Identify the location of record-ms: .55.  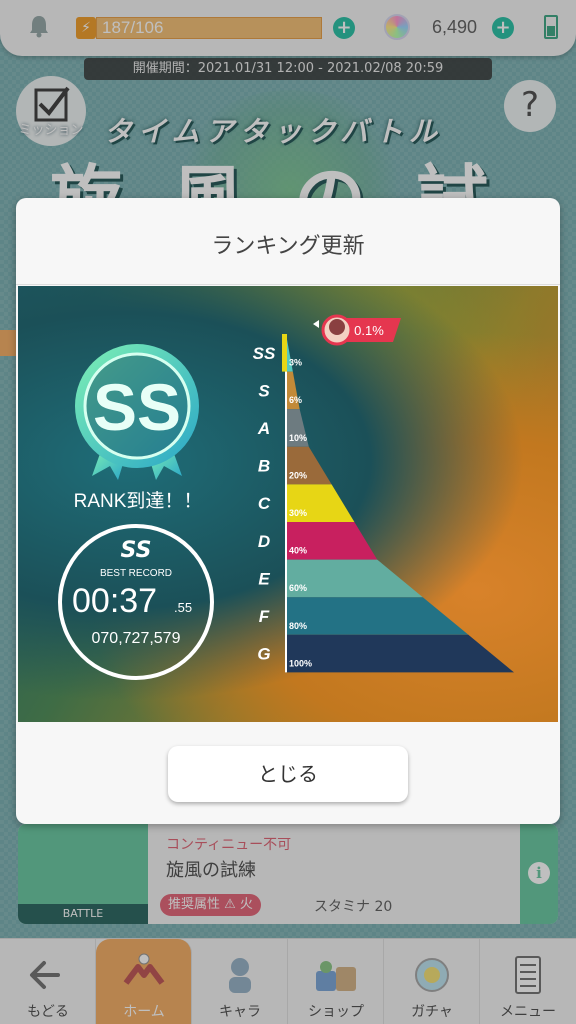
(183, 607).